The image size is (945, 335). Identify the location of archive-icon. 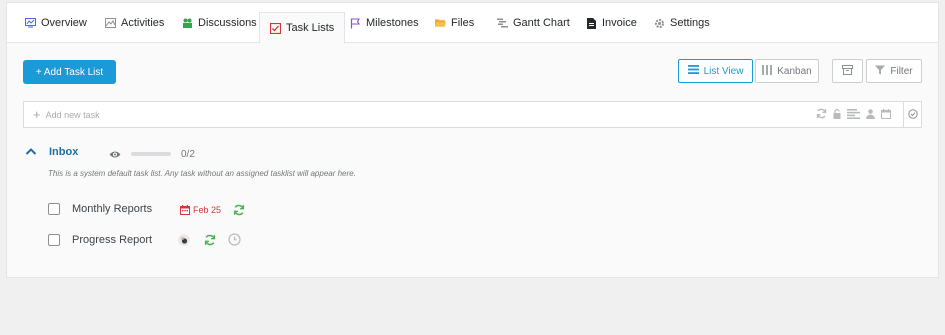
(847, 71).